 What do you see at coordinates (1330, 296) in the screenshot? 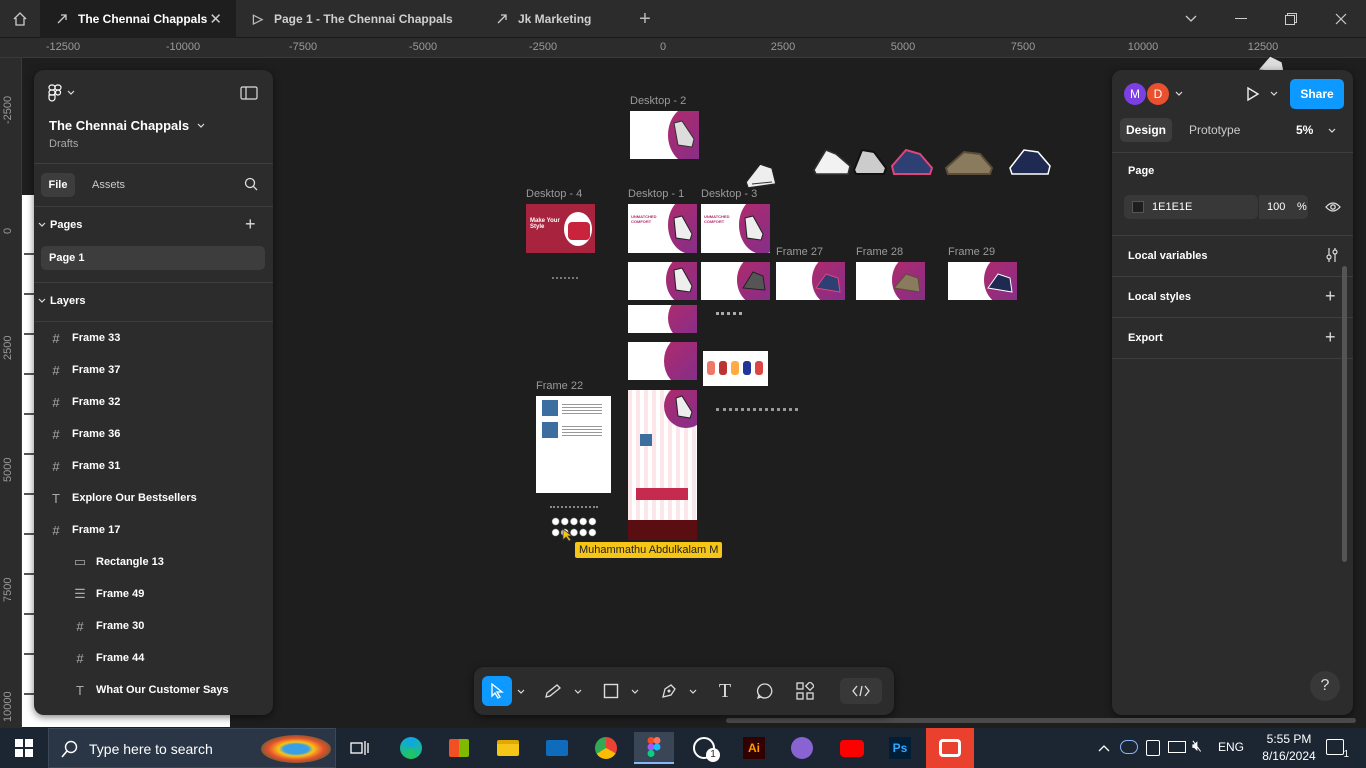
I see `add-style-icon: +` at bounding box center [1330, 296].